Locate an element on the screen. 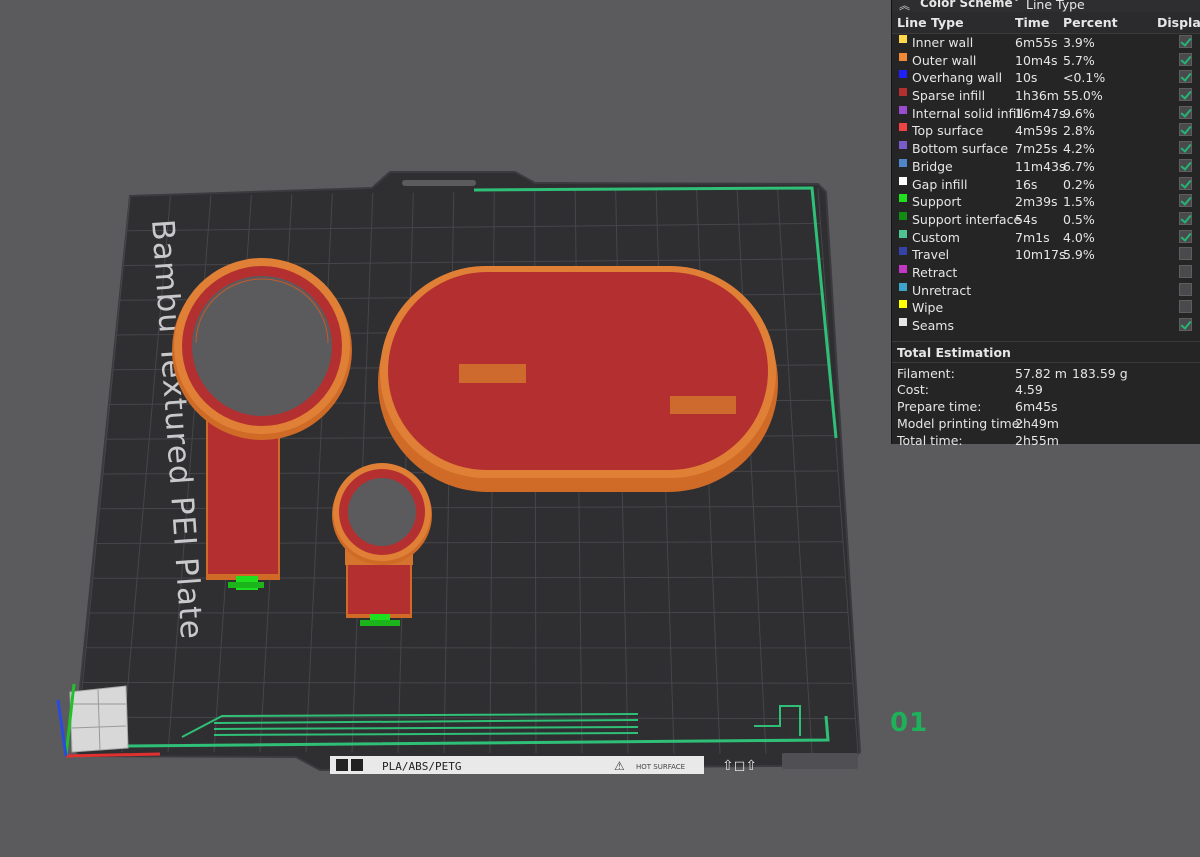  warning-icon: ⚠ is located at coordinates (619, 766).